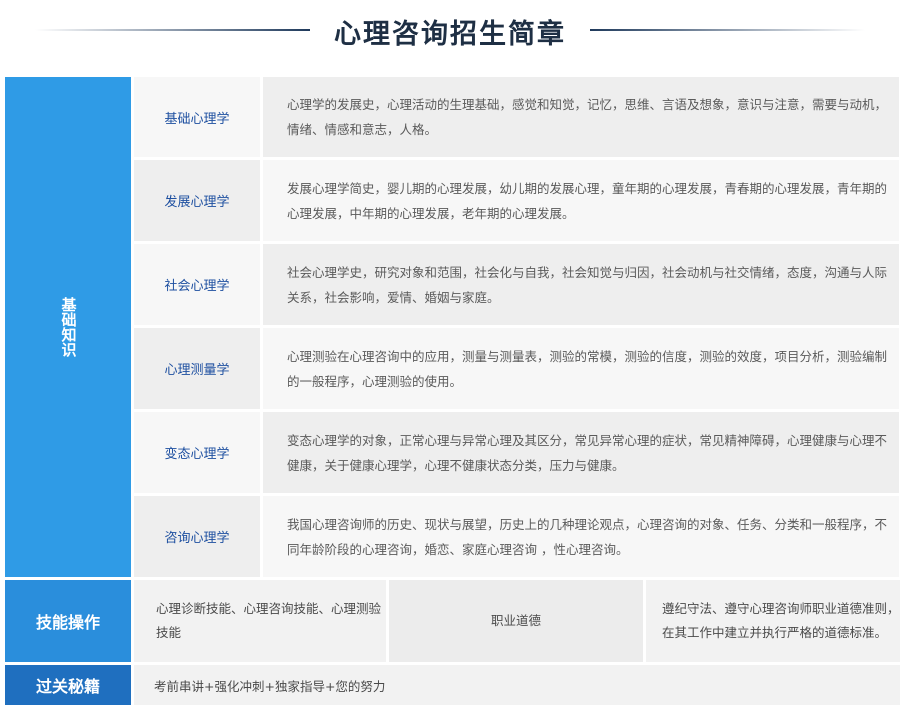  I want to click on tips-text: 考前串讲+强化冲刺+独家指导+您的努力, so click(517, 685).